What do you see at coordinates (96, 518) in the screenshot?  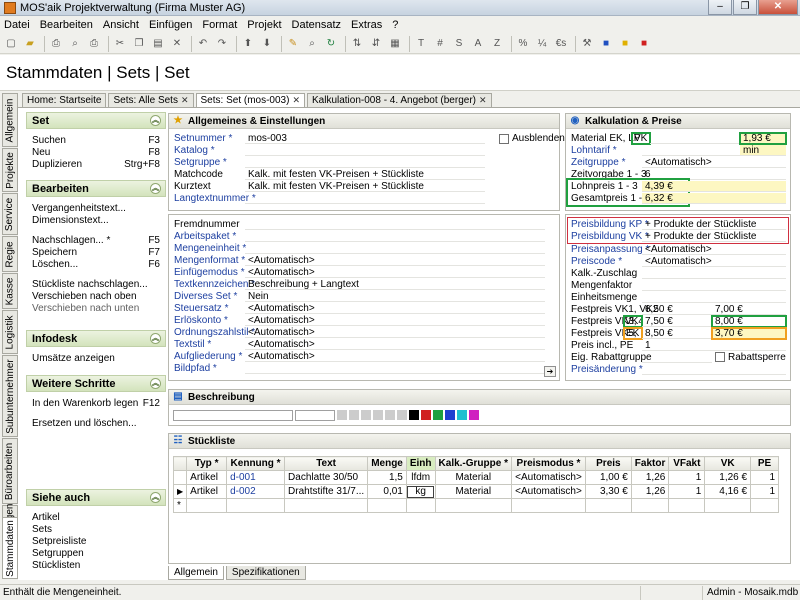 I see `sidebar-link-artikel: Artikel` at bounding box center [96, 518].